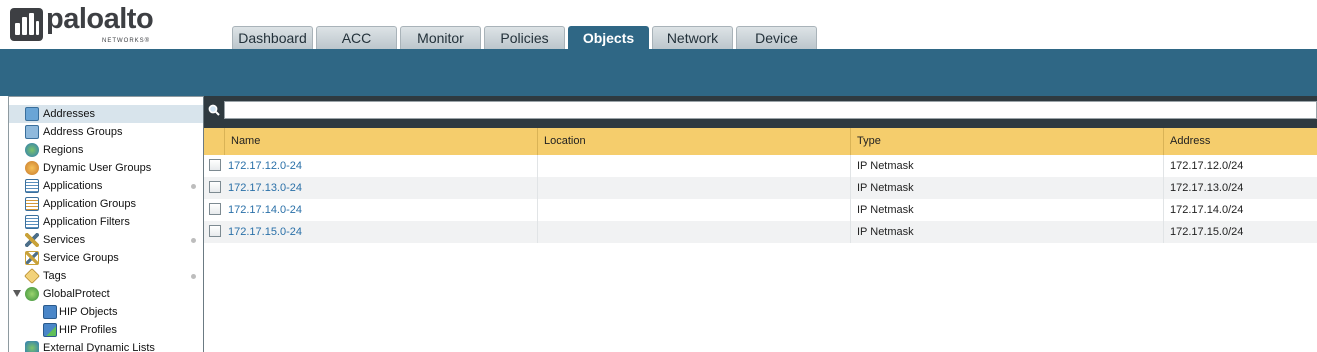 The height and width of the screenshot is (352, 1317). I want to click on sidebar-item-label: Tags, so click(55, 276).